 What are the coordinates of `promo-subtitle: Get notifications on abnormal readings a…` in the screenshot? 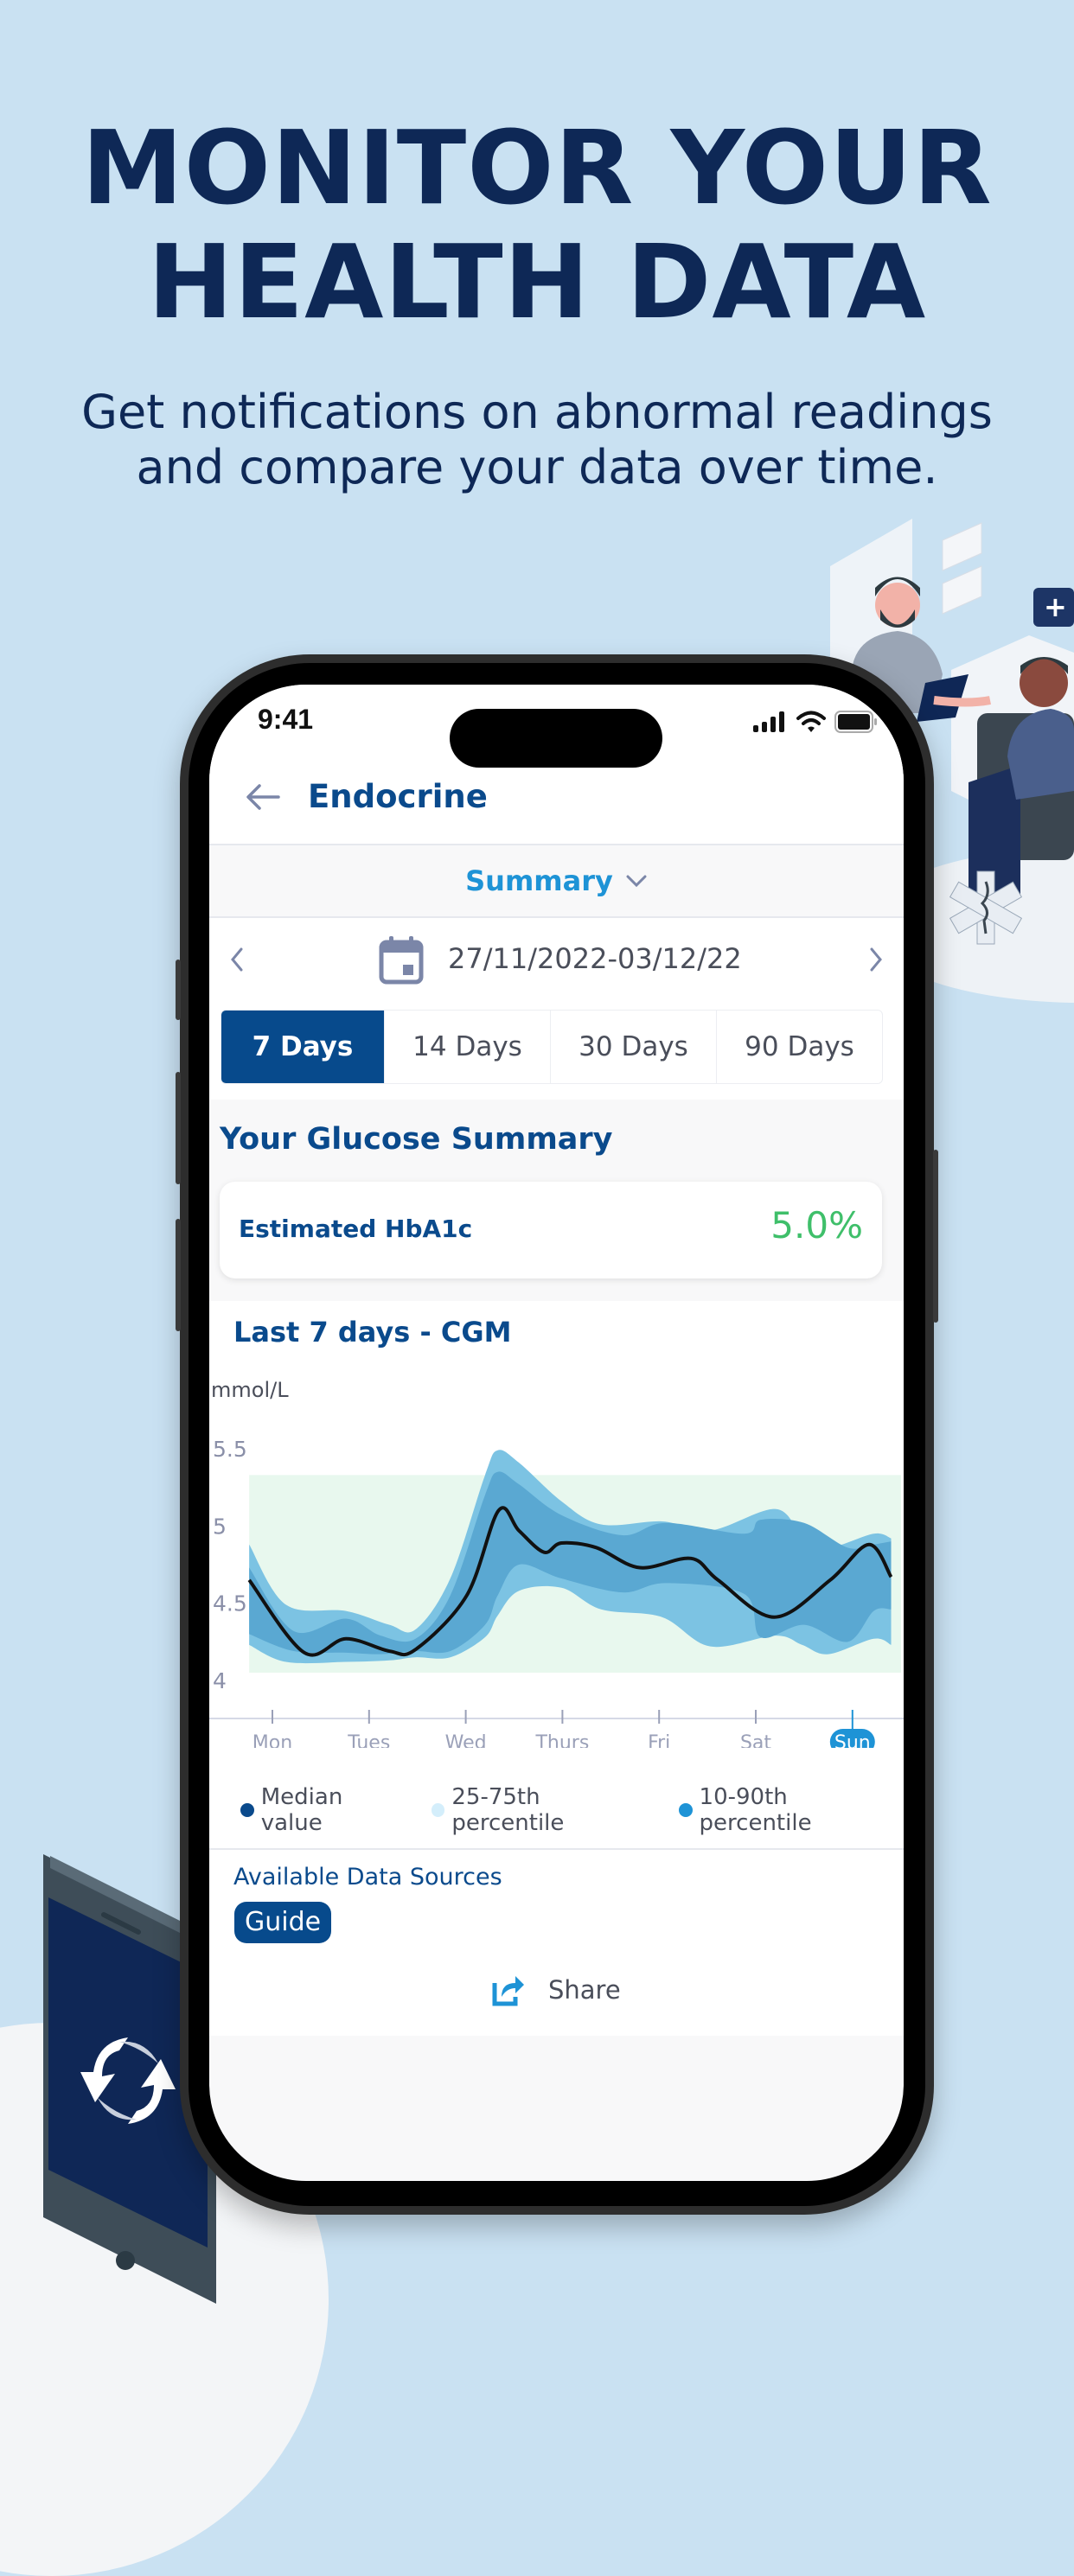 It's located at (537, 440).